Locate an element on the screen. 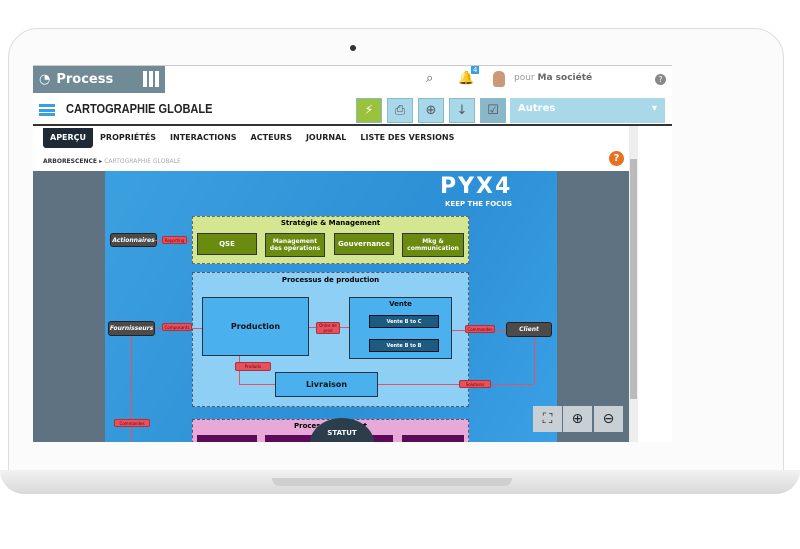 The height and width of the screenshot is (549, 800). flow-label-commandes-fournisseurs: Commandes is located at coordinates (132, 423).